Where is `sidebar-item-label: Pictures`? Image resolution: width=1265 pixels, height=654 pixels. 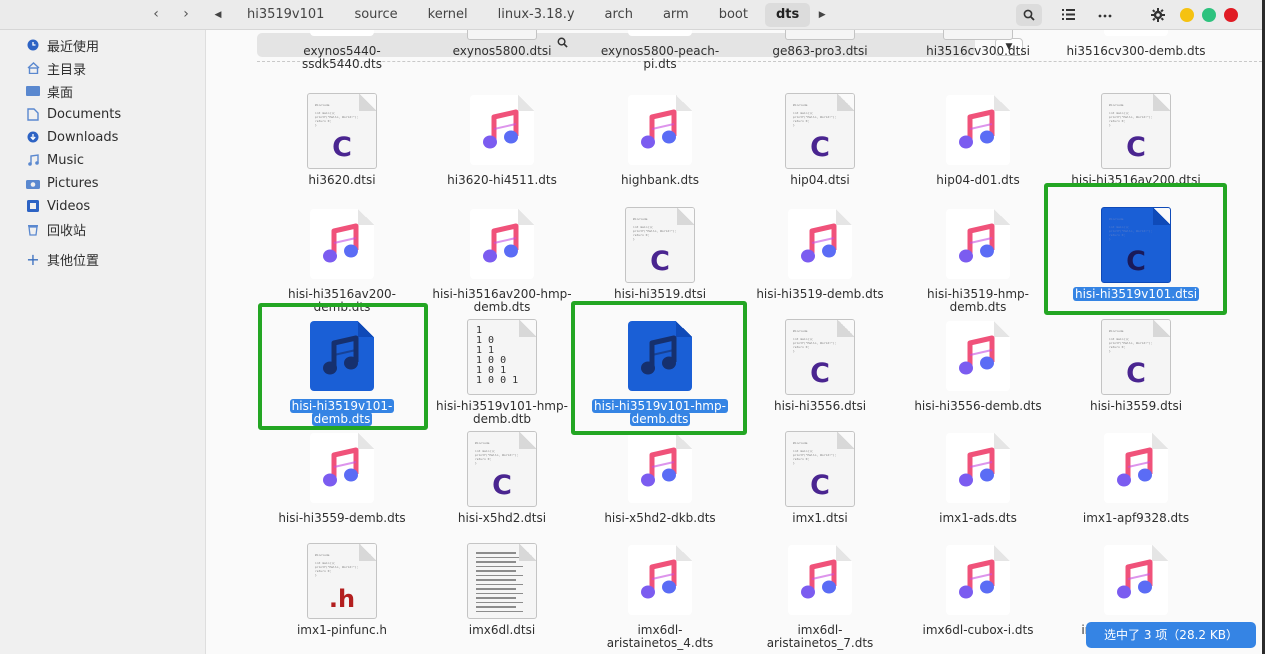 sidebar-item-label: Pictures is located at coordinates (73, 183).